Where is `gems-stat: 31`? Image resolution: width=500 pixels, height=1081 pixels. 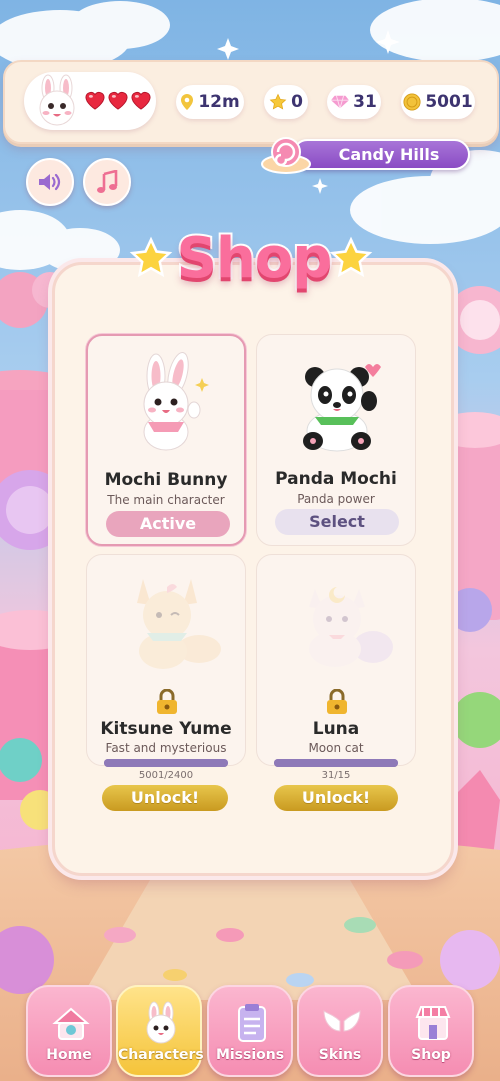 gems-stat: 31 is located at coordinates (354, 102).